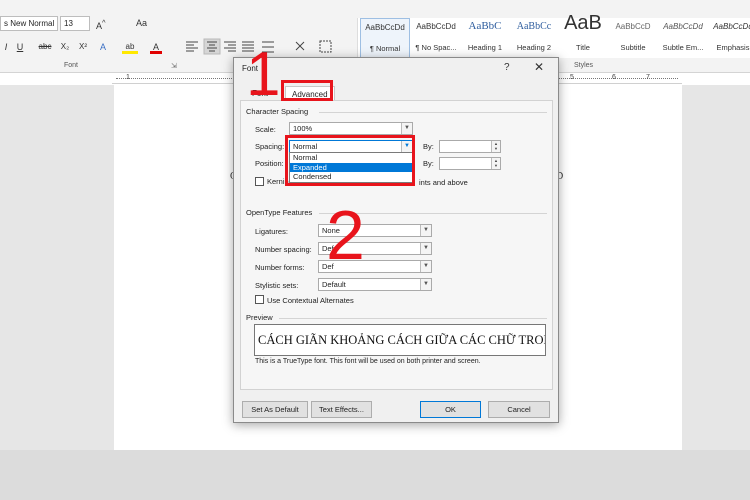 This screenshot has width=750, height=500. I want to click on font-size-box: 13, so click(75, 23).